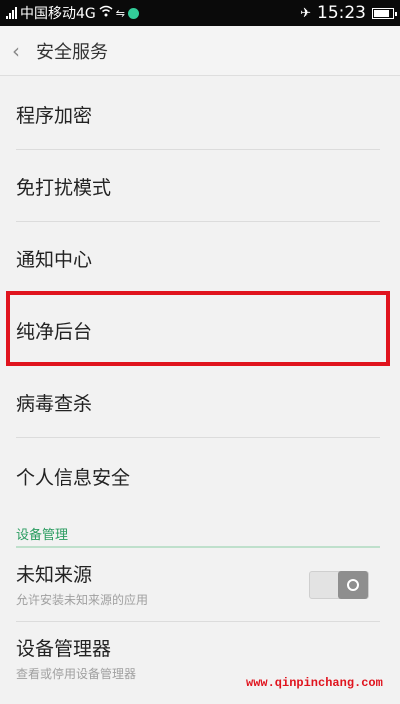  What do you see at coordinates (23, 51) in the screenshot?
I see `back-arrow-icon: ‹` at bounding box center [23, 51].